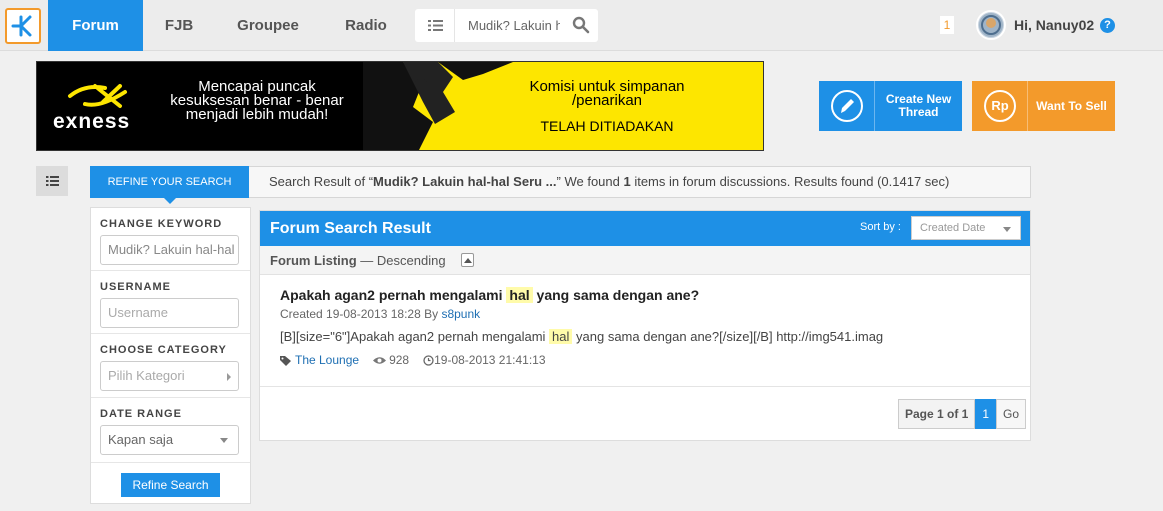 This screenshot has height=511, width=1163. What do you see at coordinates (847, 106) in the screenshot?
I see `pencil-icon` at bounding box center [847, 106].